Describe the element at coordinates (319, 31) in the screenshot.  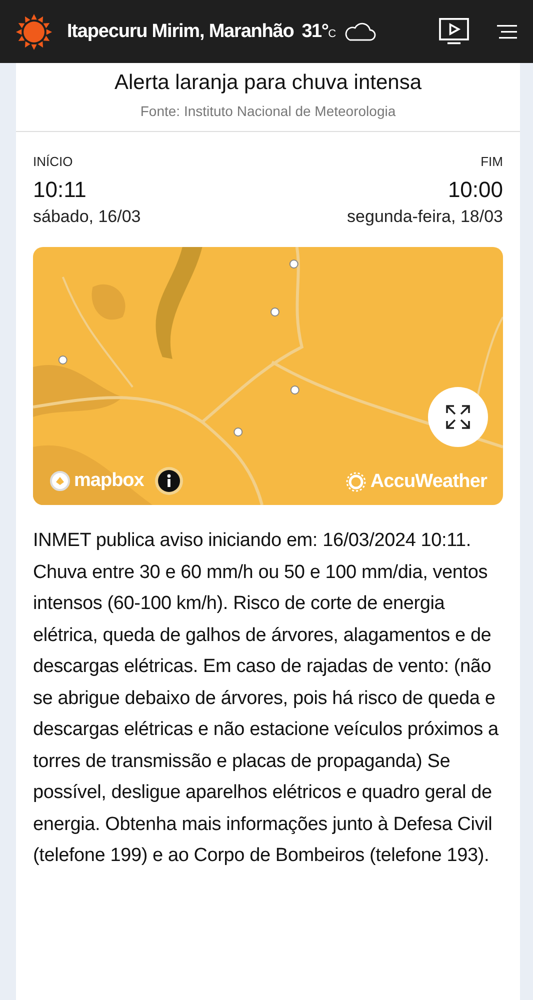
I see `temperature: 31°C` at that location.